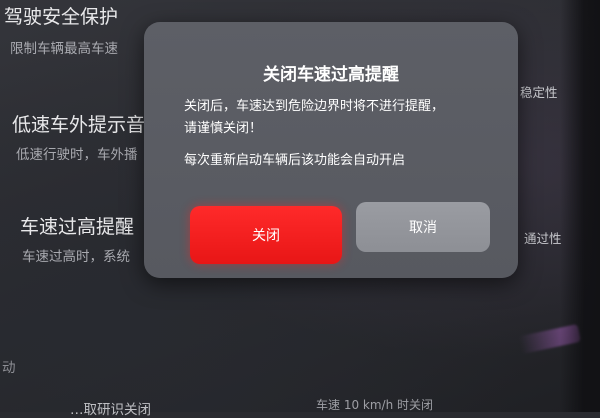 This screenshot has height=418, width=600. Describe the element at coordinates (64, 49) in the screenshot. I see `setting-desc-safety: 限制车辆最高车速` at that location.